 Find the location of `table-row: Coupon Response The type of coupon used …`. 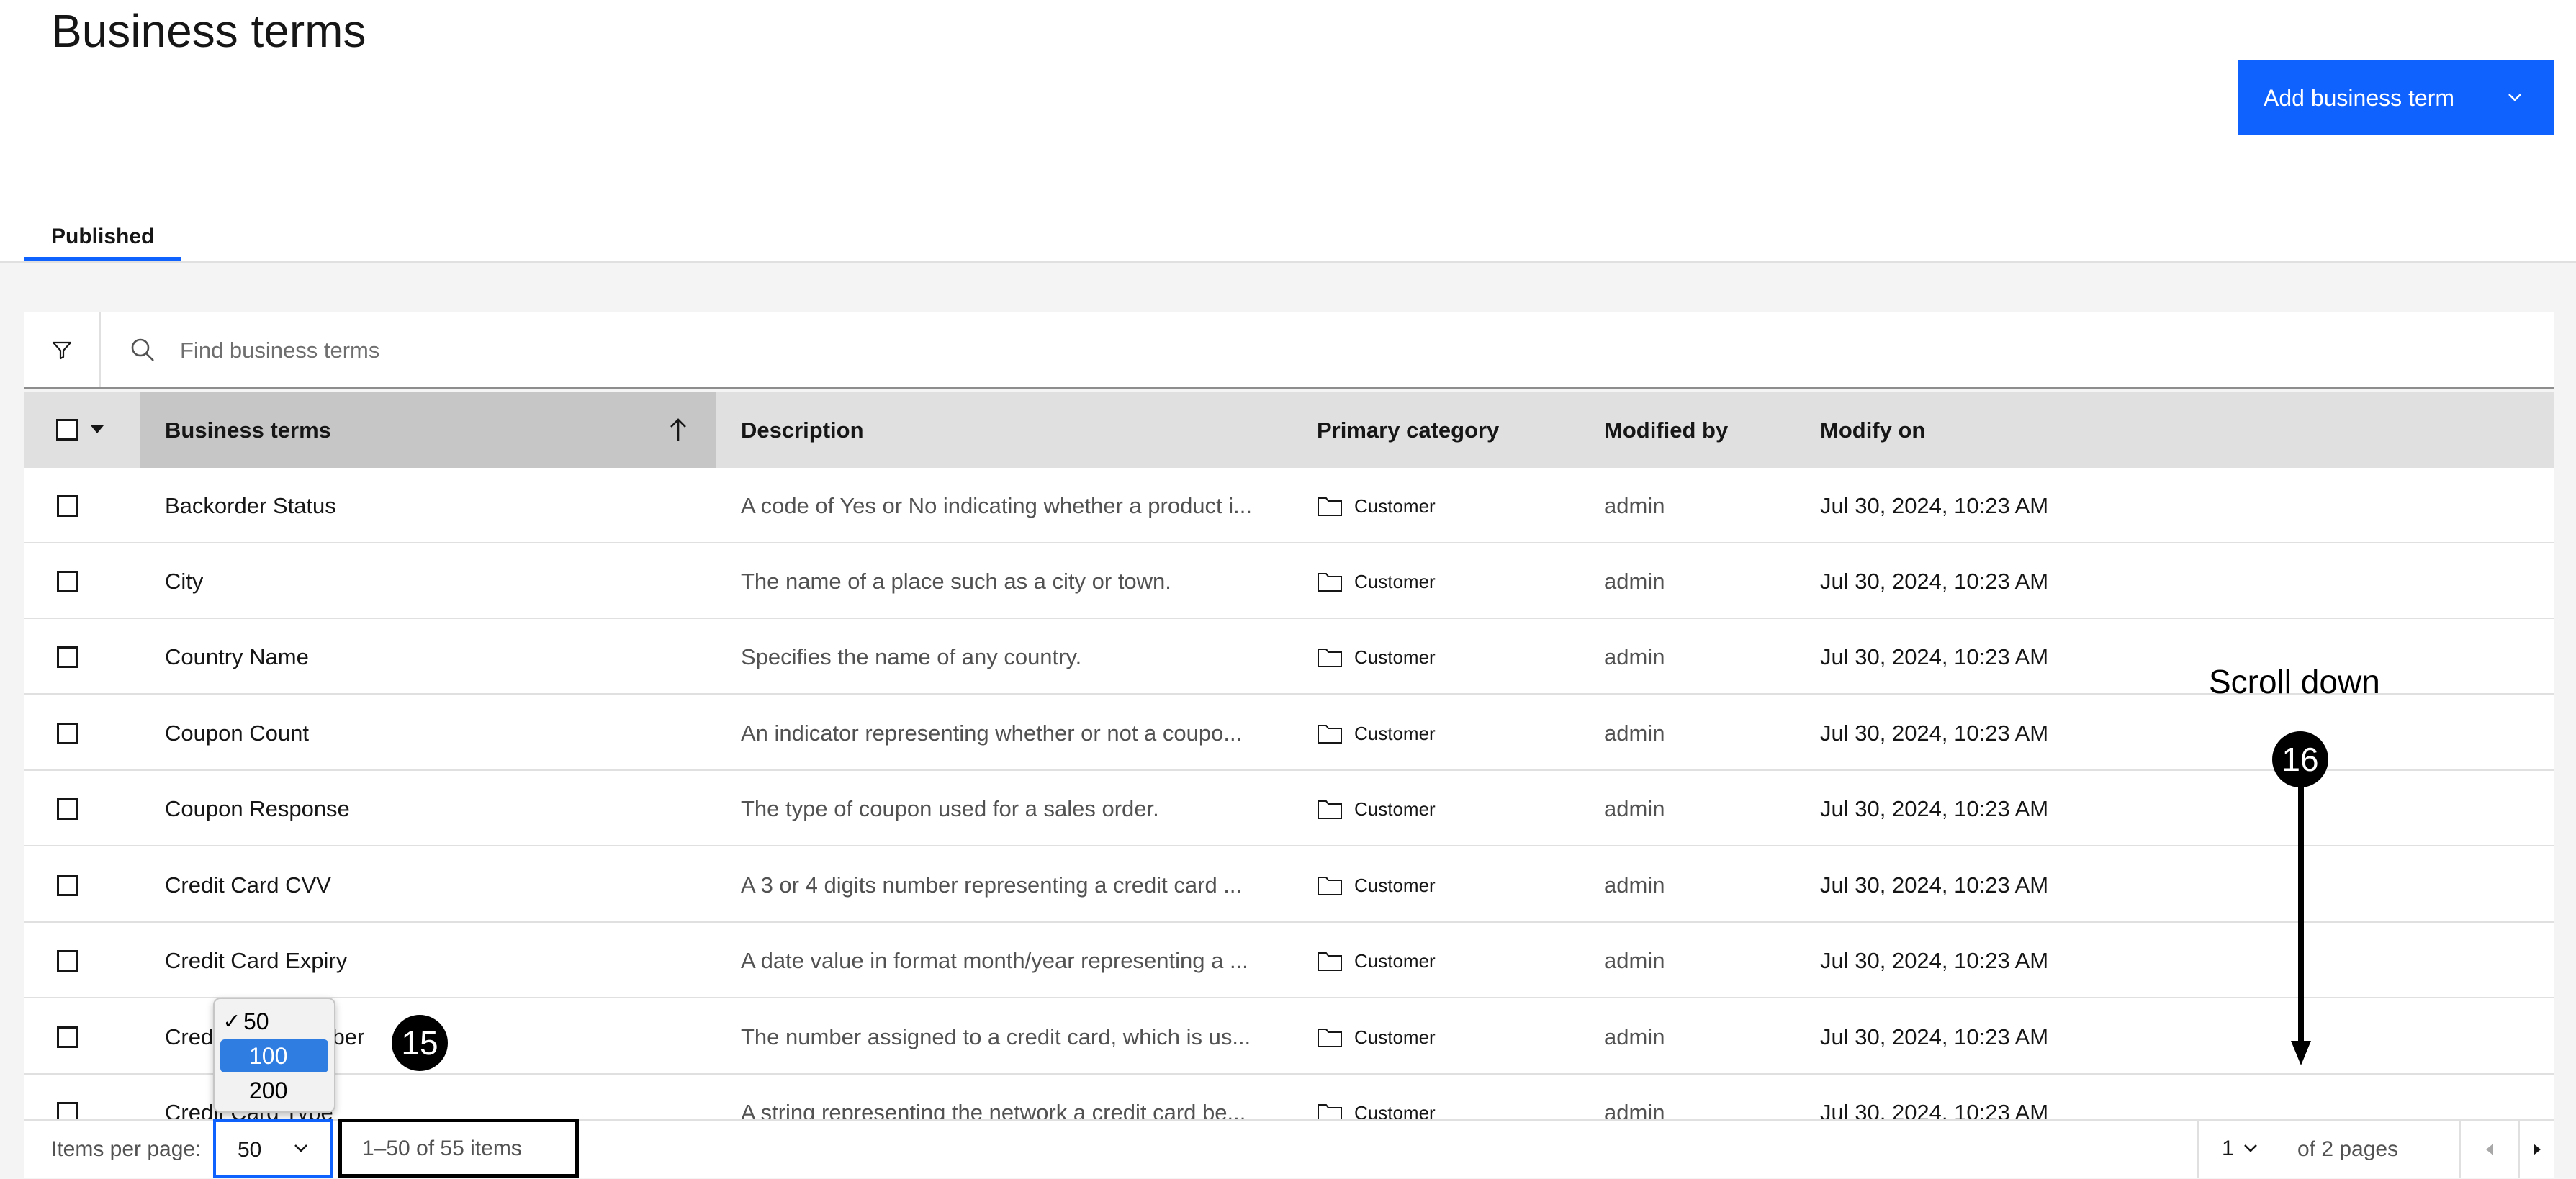

table-row: Coupon Response The type of coupon used … is located at coordinates (1289, 809).